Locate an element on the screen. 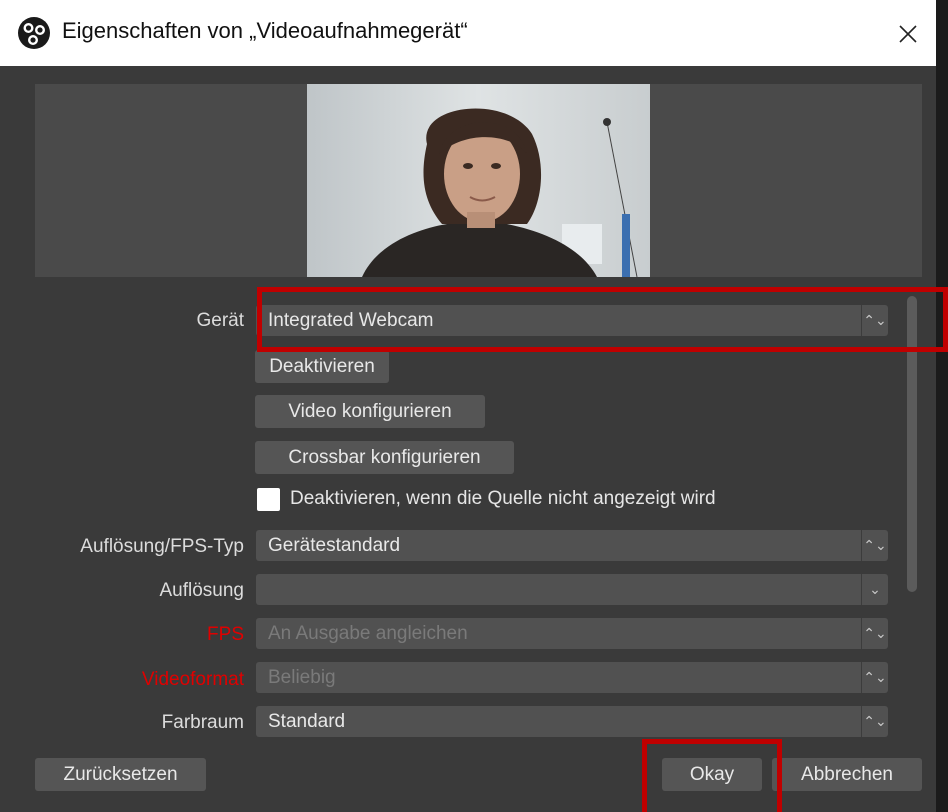  color-space-select: Standard ⌃⌄ is located at coordinates (572, 721).